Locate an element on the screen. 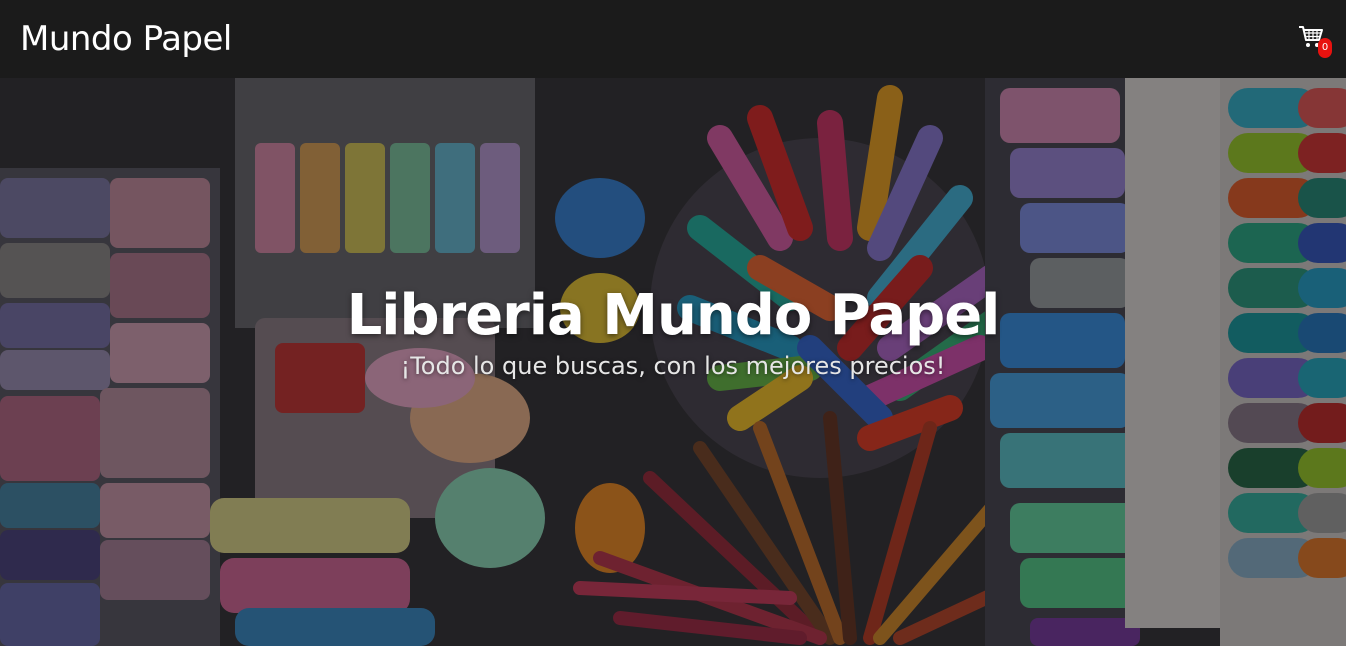 Image resolution: width=1346 pixels, height=646 pixels. cart-button: 0 is located at coordinates (1315, 40).